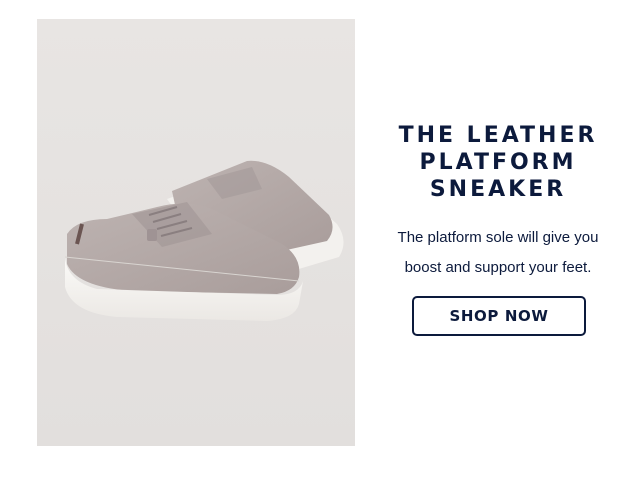  I want to click on description-line-2: boost and support your feet., so click(498, 267).